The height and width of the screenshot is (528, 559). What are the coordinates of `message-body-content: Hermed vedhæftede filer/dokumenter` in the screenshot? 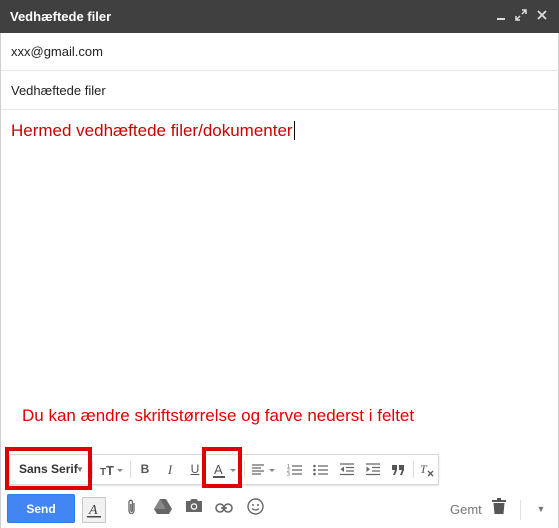 It's located at (152, 130).